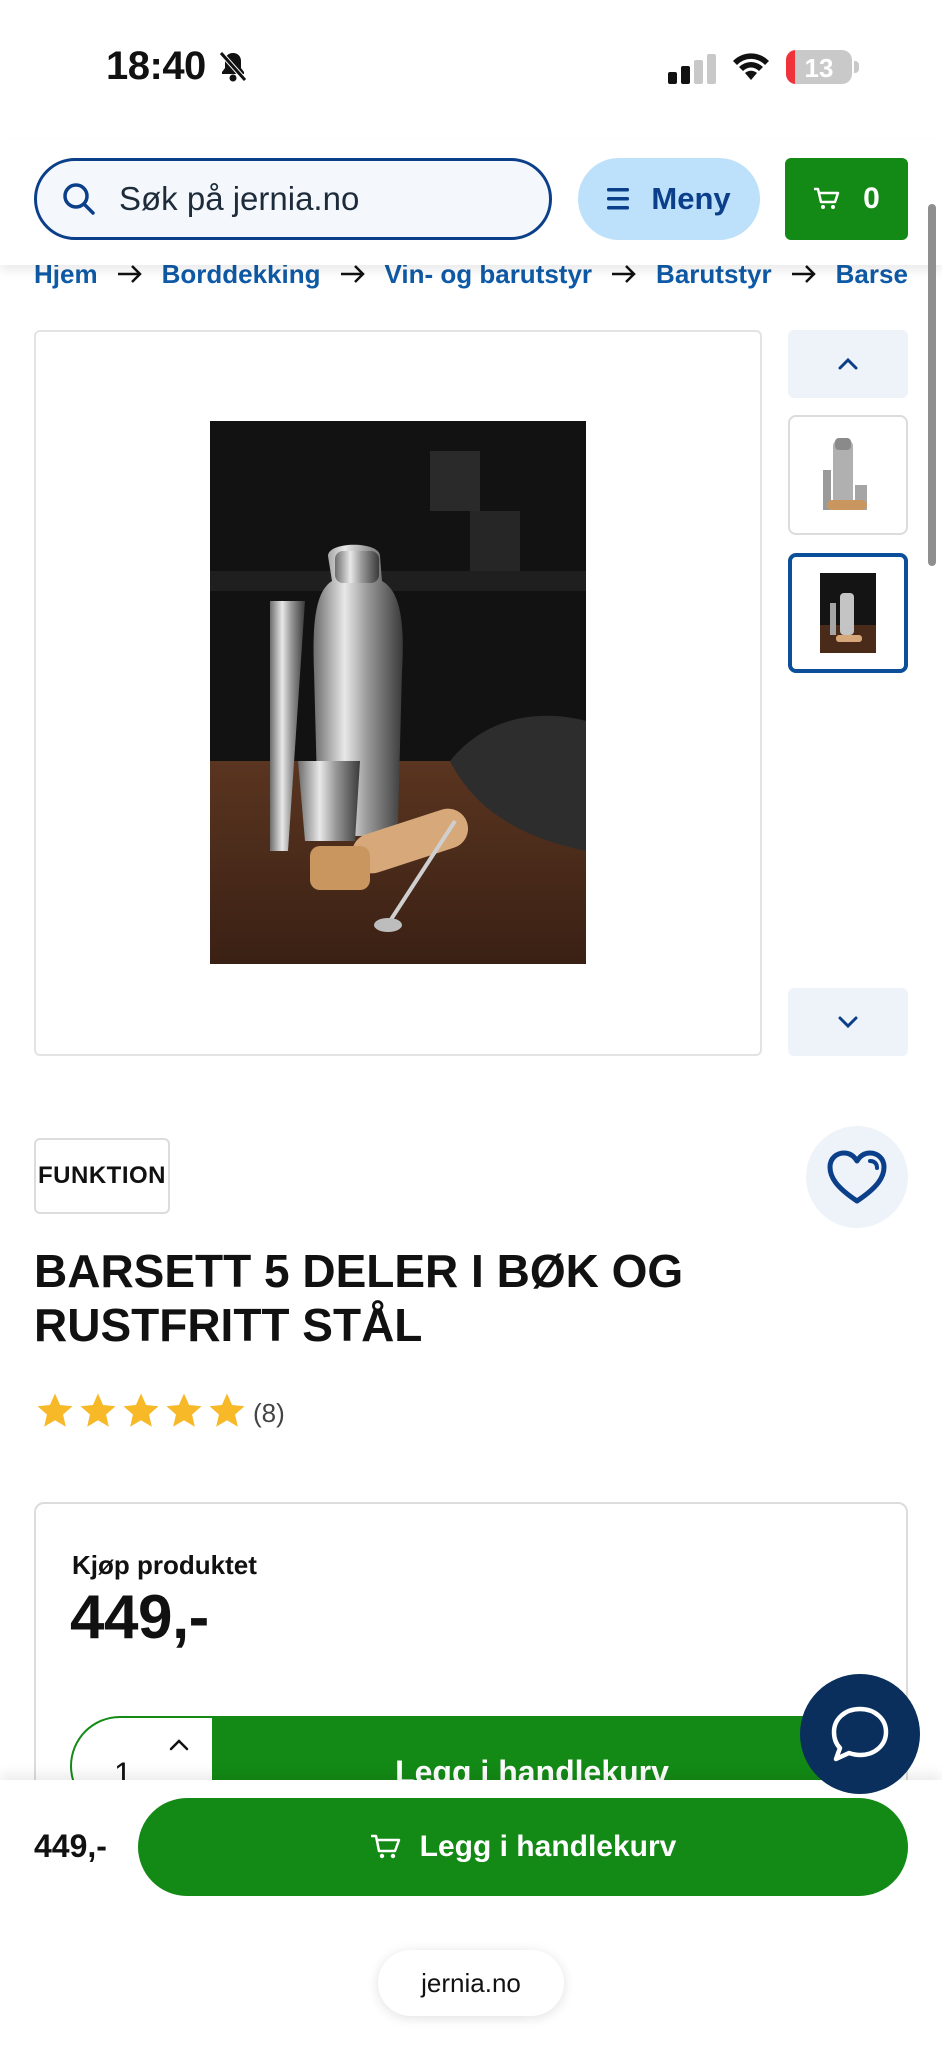 The height and width of the screenshot is (2046, 942). I want to click on chat-button, so click(860, 1734).